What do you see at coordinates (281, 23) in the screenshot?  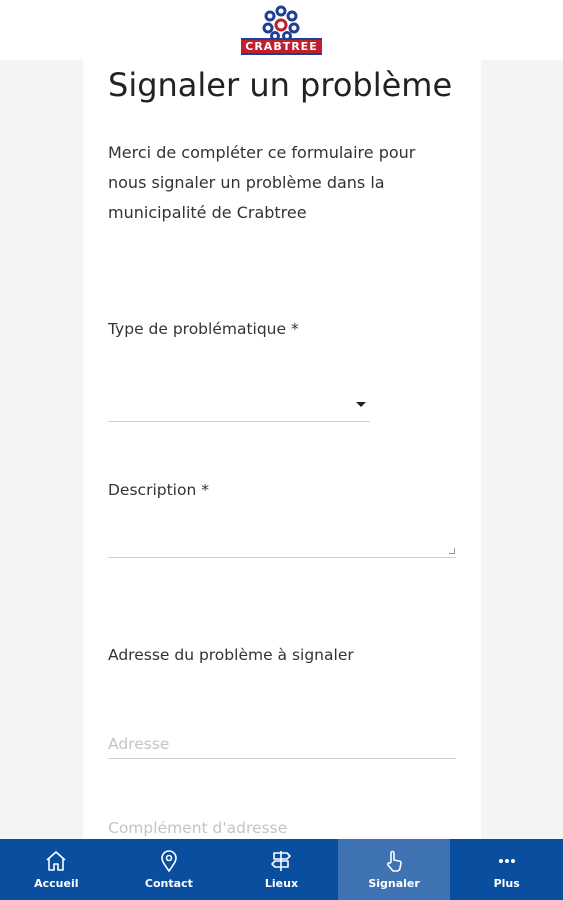 I see `snowflake-logo-icon` at bounding box center [281, 23].